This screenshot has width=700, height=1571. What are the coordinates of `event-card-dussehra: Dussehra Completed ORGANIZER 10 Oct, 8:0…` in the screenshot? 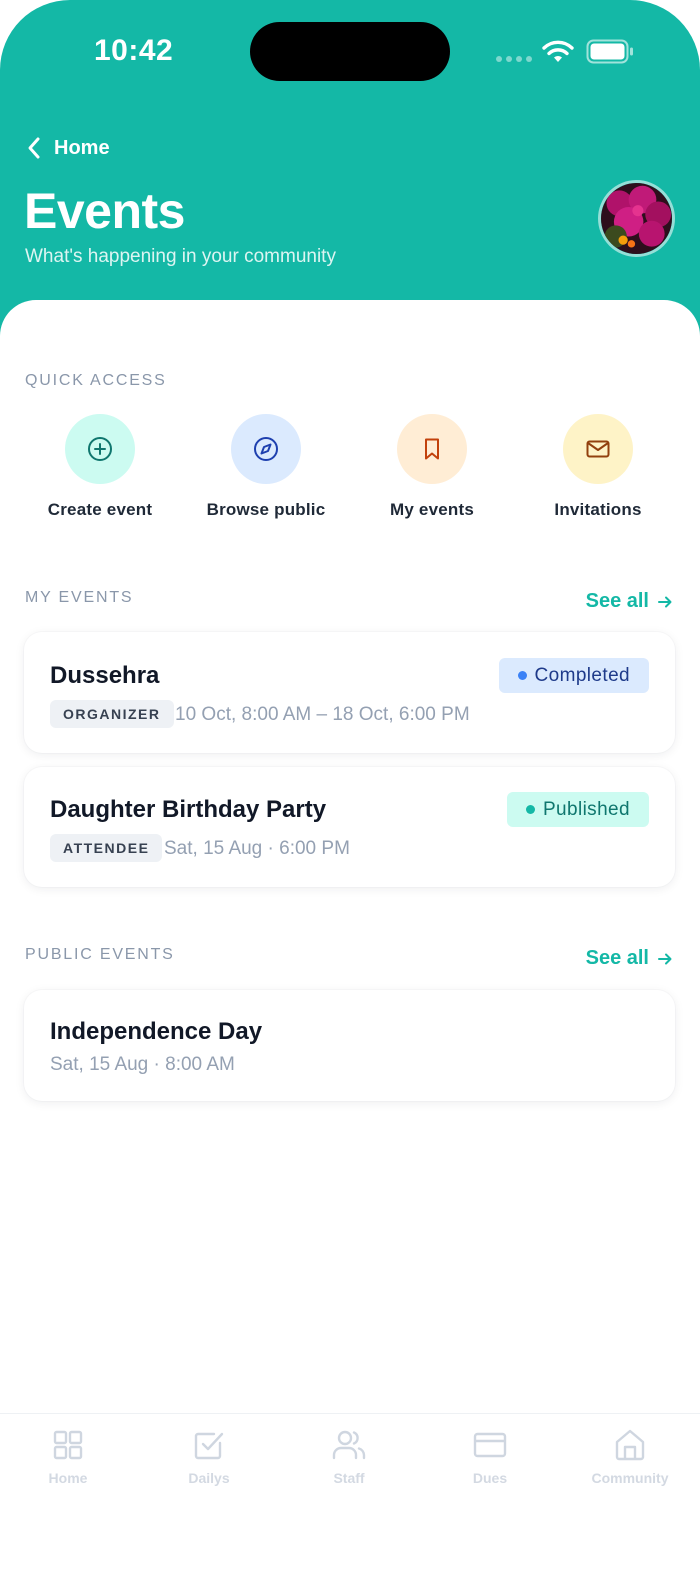 It's located at (349, 692).